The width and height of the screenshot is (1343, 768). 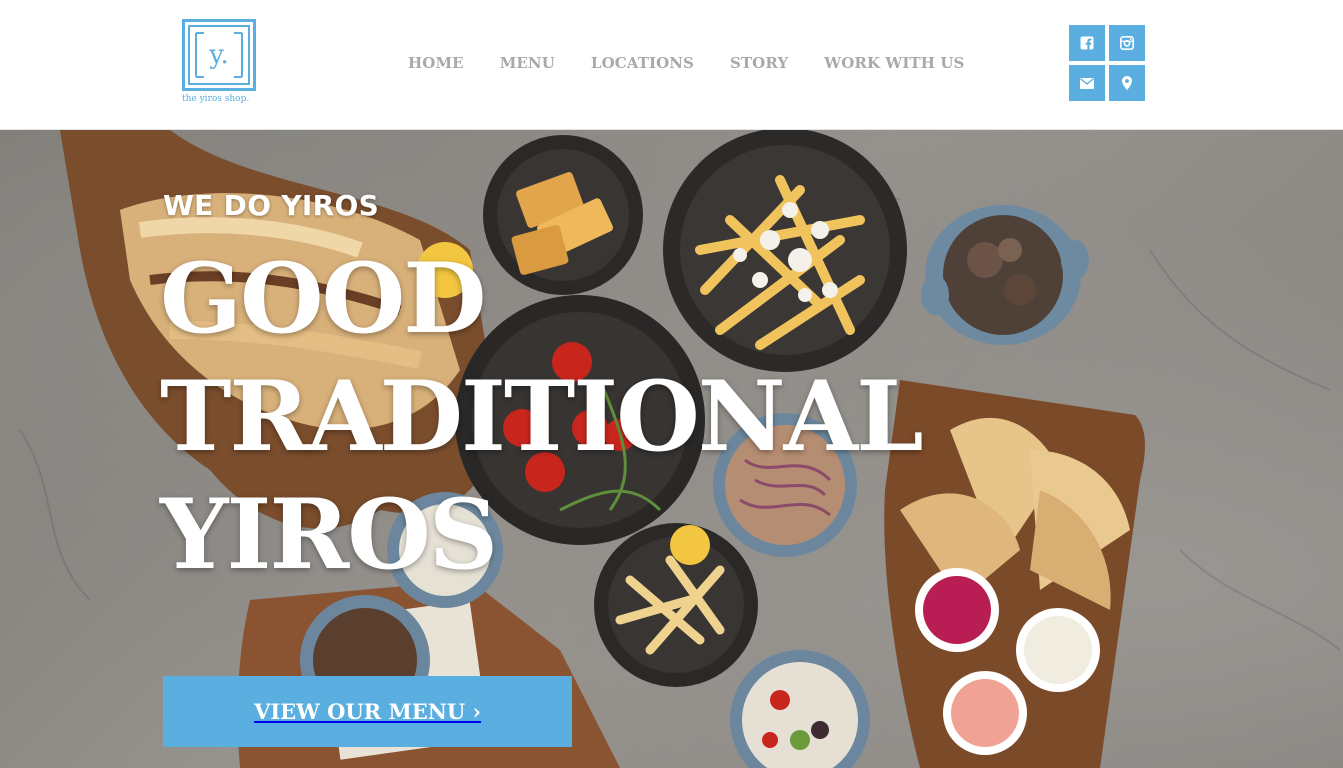 I want to click on email-button, so click(x=1087, y=83).